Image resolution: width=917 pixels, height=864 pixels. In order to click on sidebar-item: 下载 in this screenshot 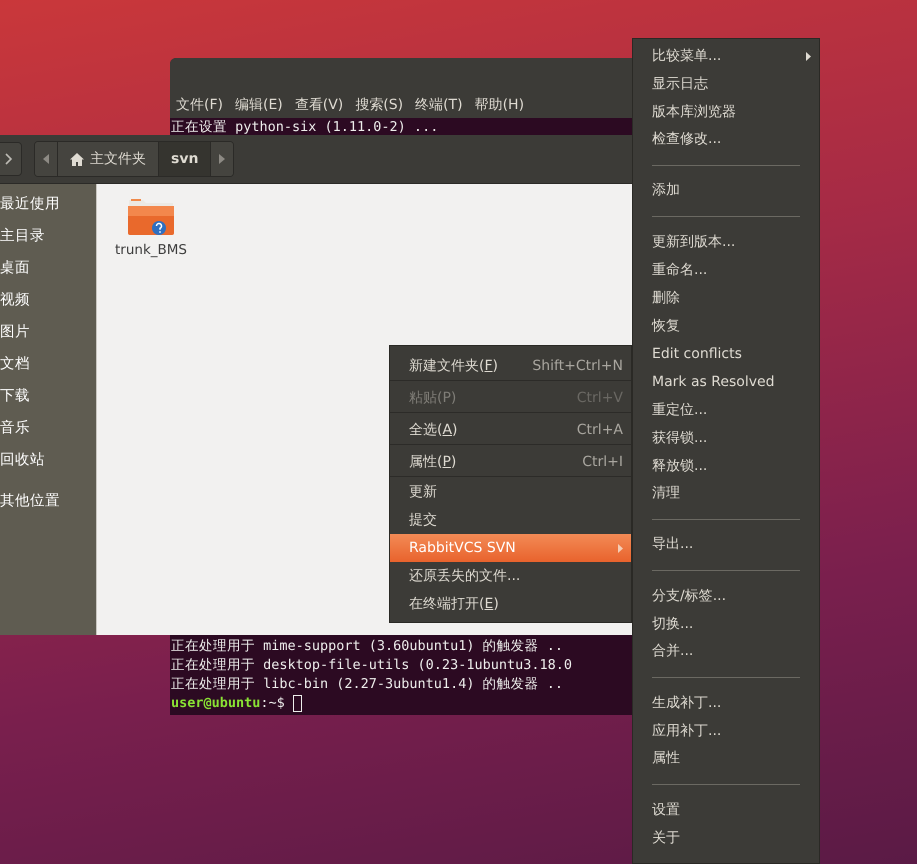, I will do `click(48, 399)`.